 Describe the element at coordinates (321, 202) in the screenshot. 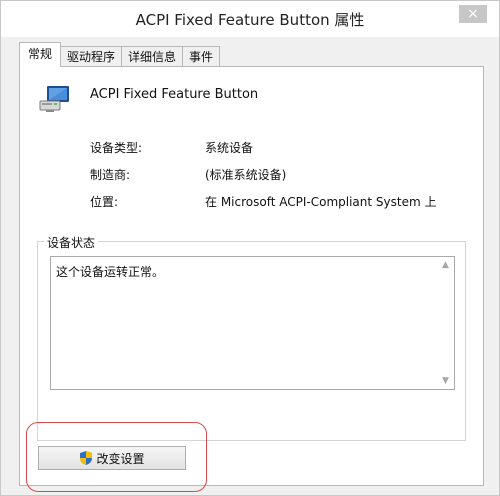

I see `location-value: 在 Microsoft ACPI-Compliant System 上` at that location.